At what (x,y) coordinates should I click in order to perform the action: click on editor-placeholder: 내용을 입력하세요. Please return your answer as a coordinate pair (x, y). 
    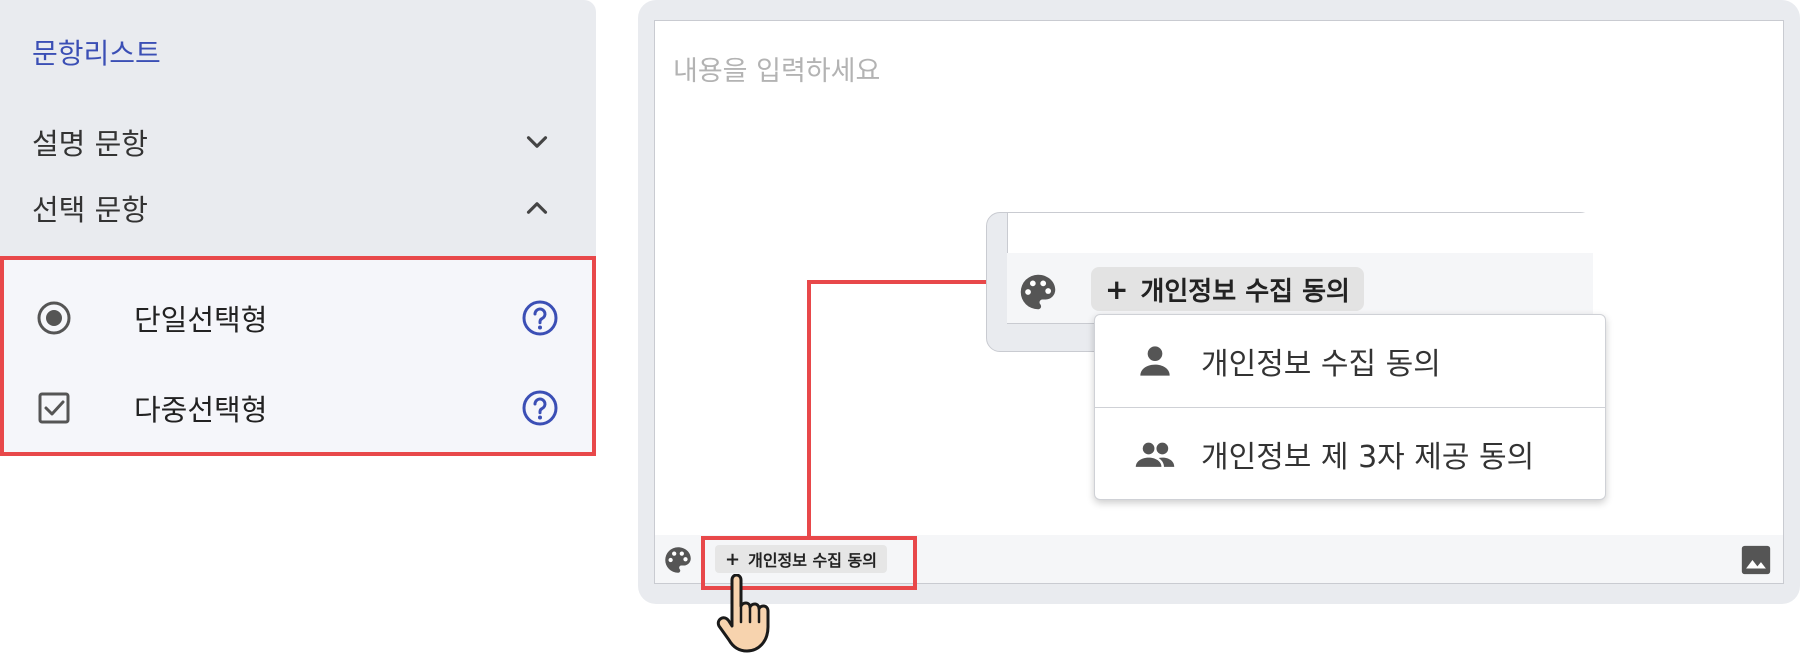
    Looking at the image, I should click on (777, 71).